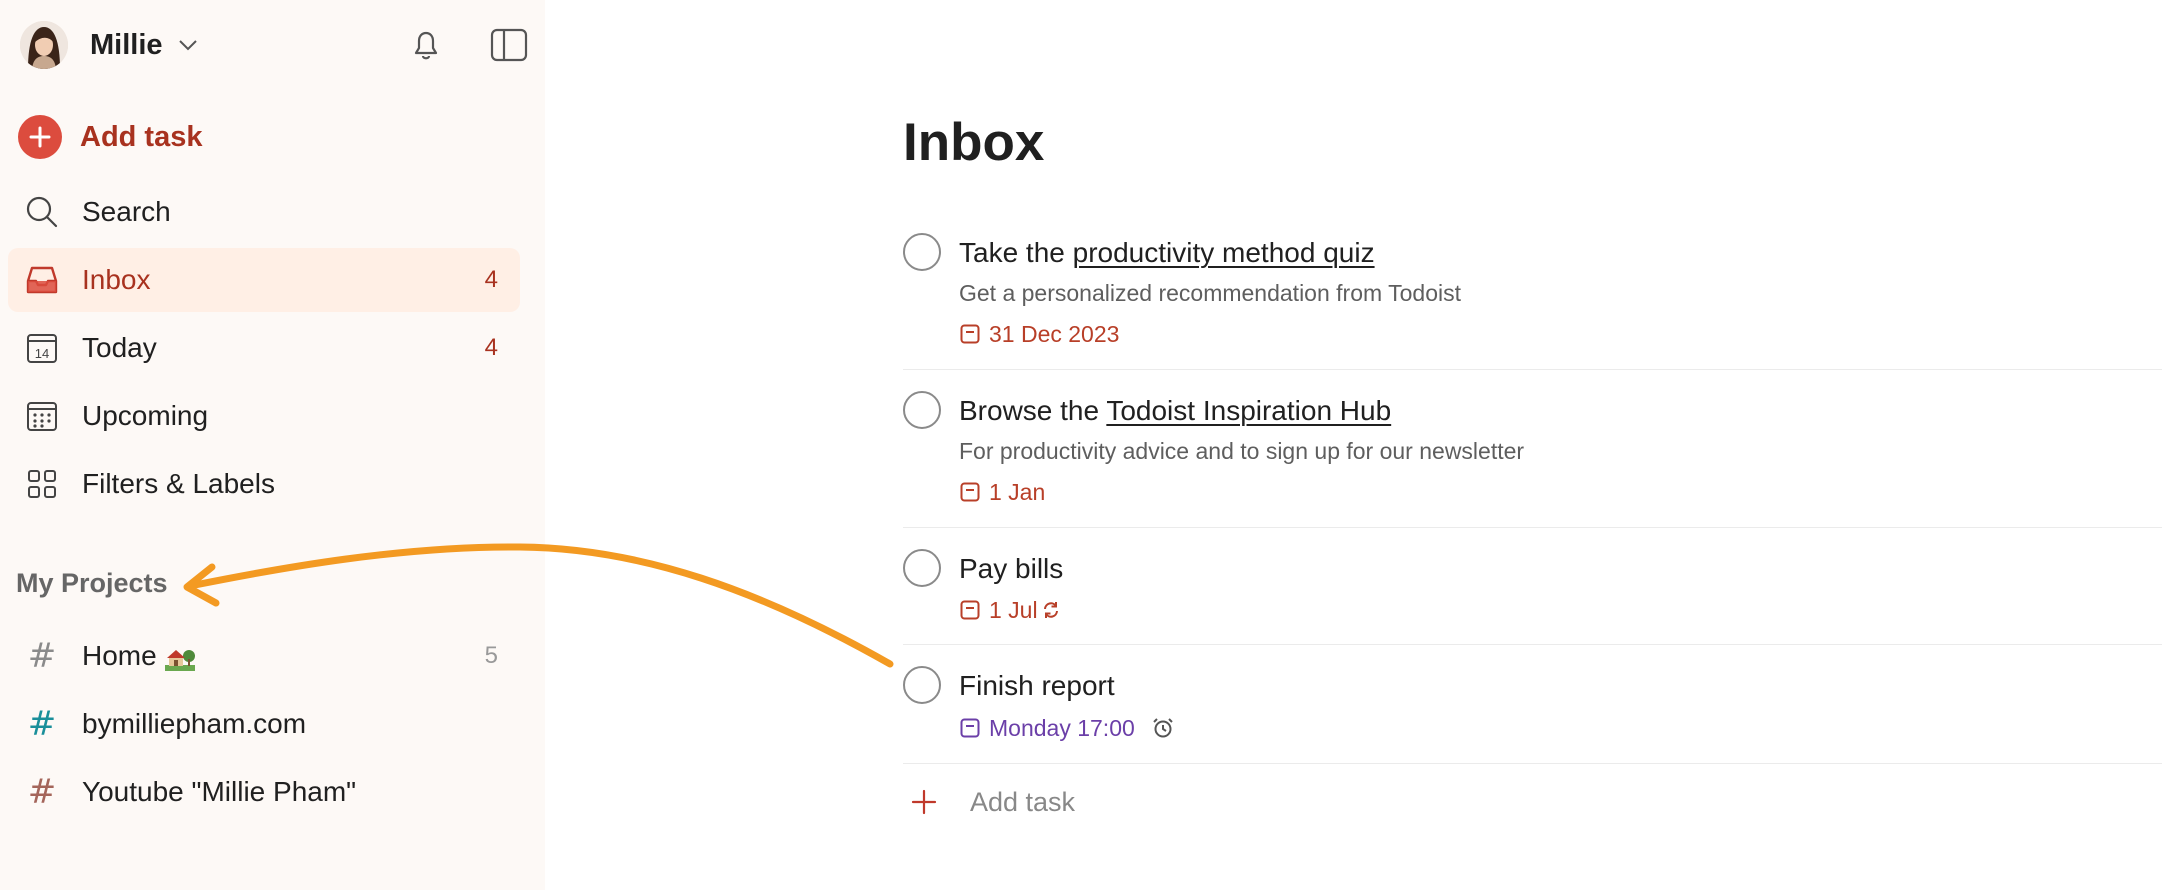 The image size is (2162, 890). Describe the element at coordinates (1224, 252) in the screenshot. I see `task-title-link: productivity method quiz` at that location.